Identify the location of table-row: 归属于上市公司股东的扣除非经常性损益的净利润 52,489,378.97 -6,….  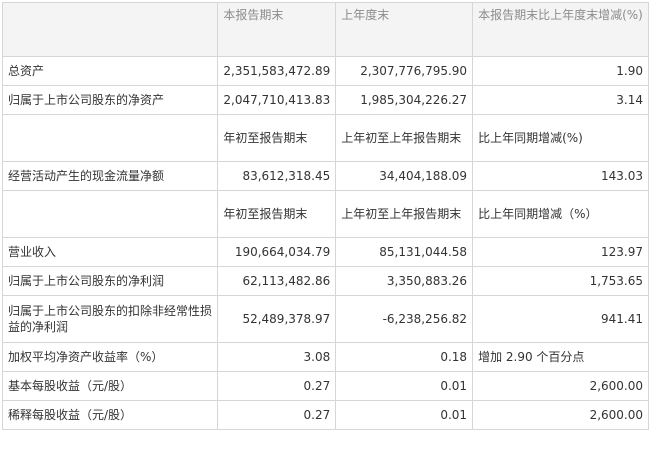
(325, 319).